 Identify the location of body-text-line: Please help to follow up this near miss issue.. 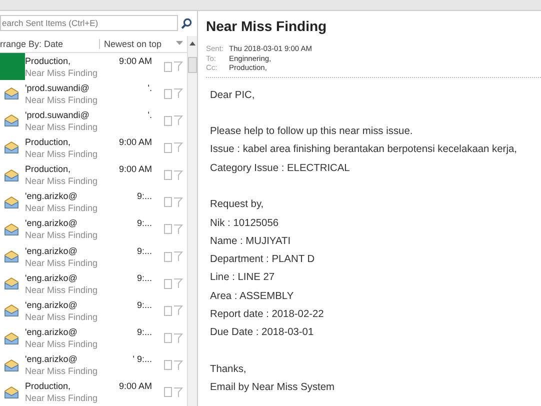
(312, 132).